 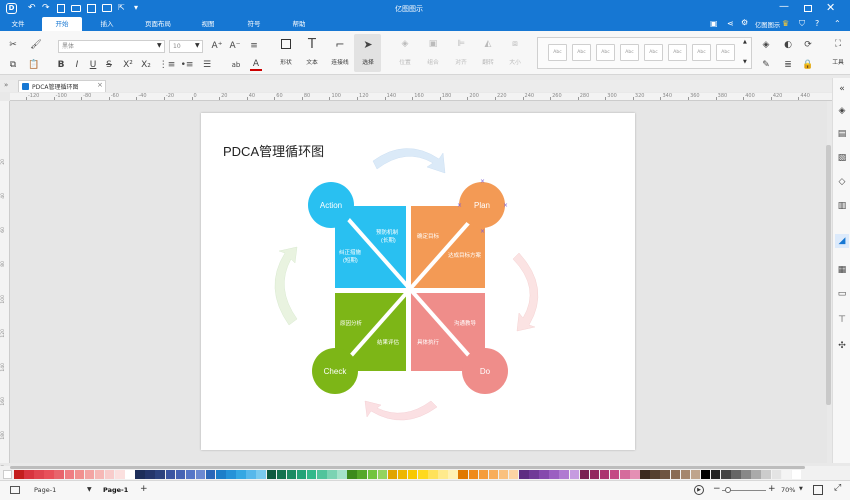 I want to click on fill-panel-icon: ◈, so click(x=842, y=111).